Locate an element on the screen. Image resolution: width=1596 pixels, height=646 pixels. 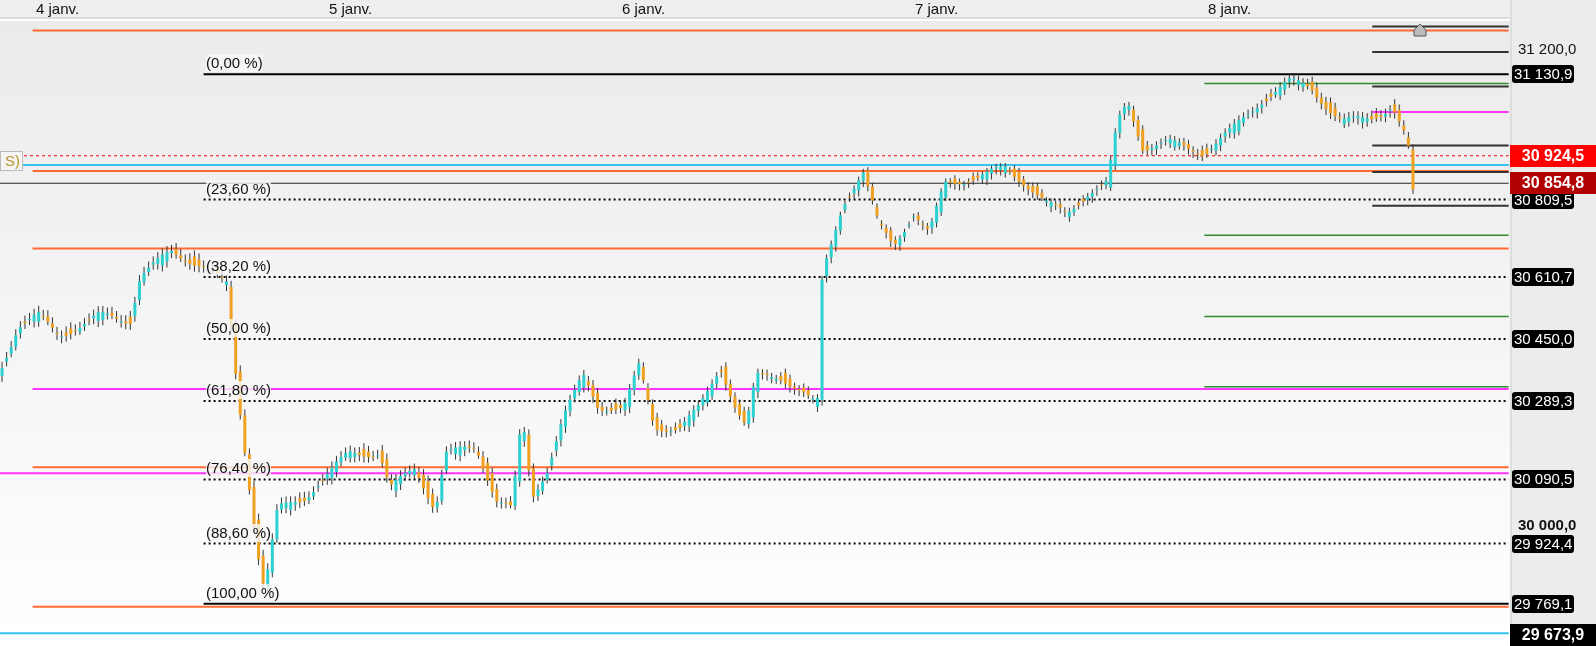
price-tag: 30 854,8 is located at coordinates (1553, 183).